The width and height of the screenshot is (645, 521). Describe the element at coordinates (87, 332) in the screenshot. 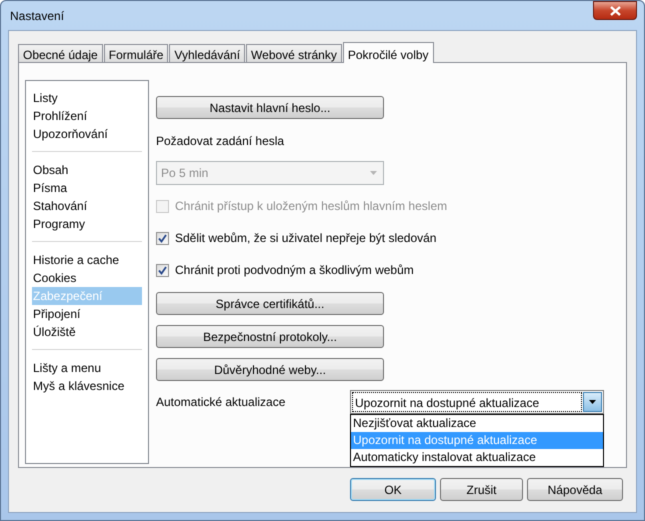

I see `category-item: Úložiště` at that location.